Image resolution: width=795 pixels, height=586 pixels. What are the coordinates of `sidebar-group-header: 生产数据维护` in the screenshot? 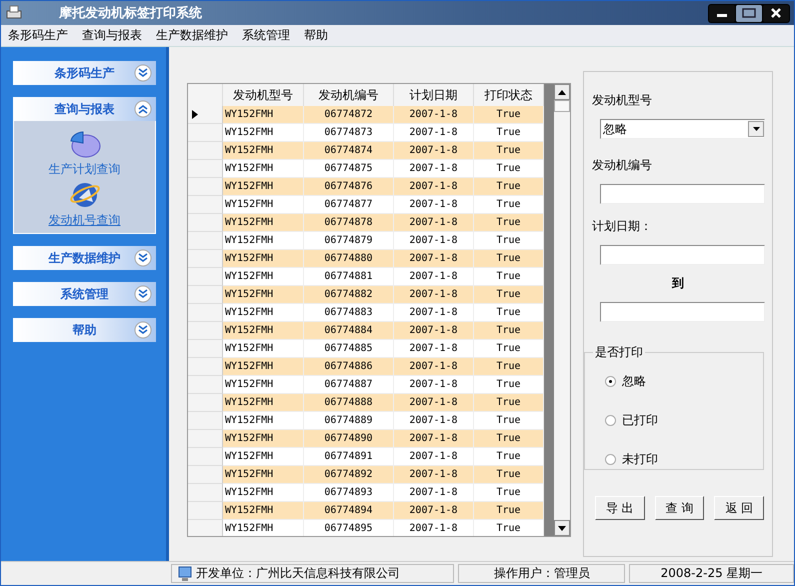 It's located at (84, 258).